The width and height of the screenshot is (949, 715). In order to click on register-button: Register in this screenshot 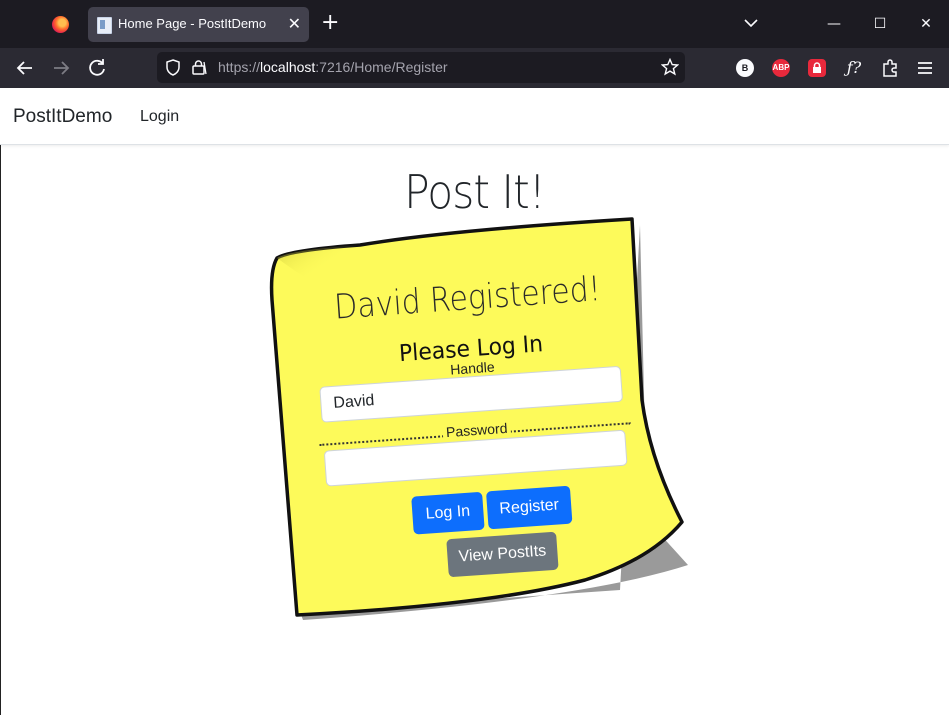, I will do `click(529, 507)`.